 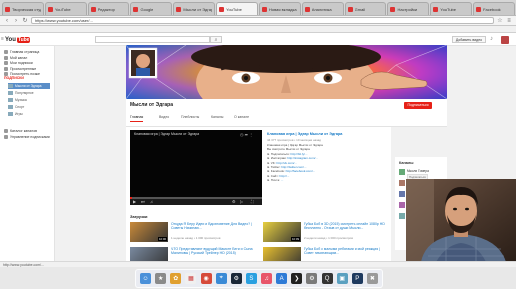 What do you see at coordinates (191, 278) in the screenshot?
I see `calendar-icon: ▦` at bounding box center [191, 278].